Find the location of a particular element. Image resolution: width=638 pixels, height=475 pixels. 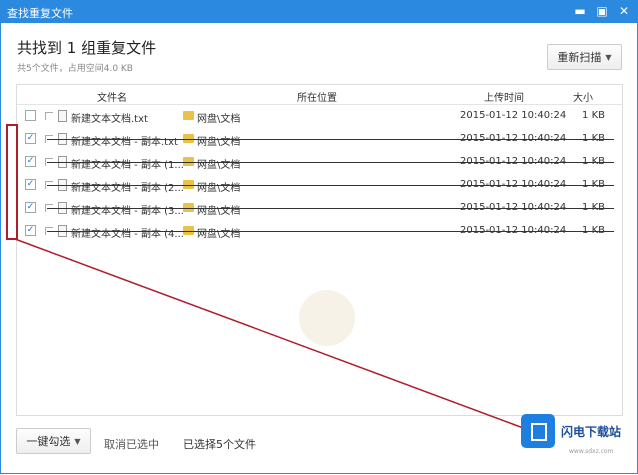

chevron-down-icon: ▼ is located at coordinates (77, 441).